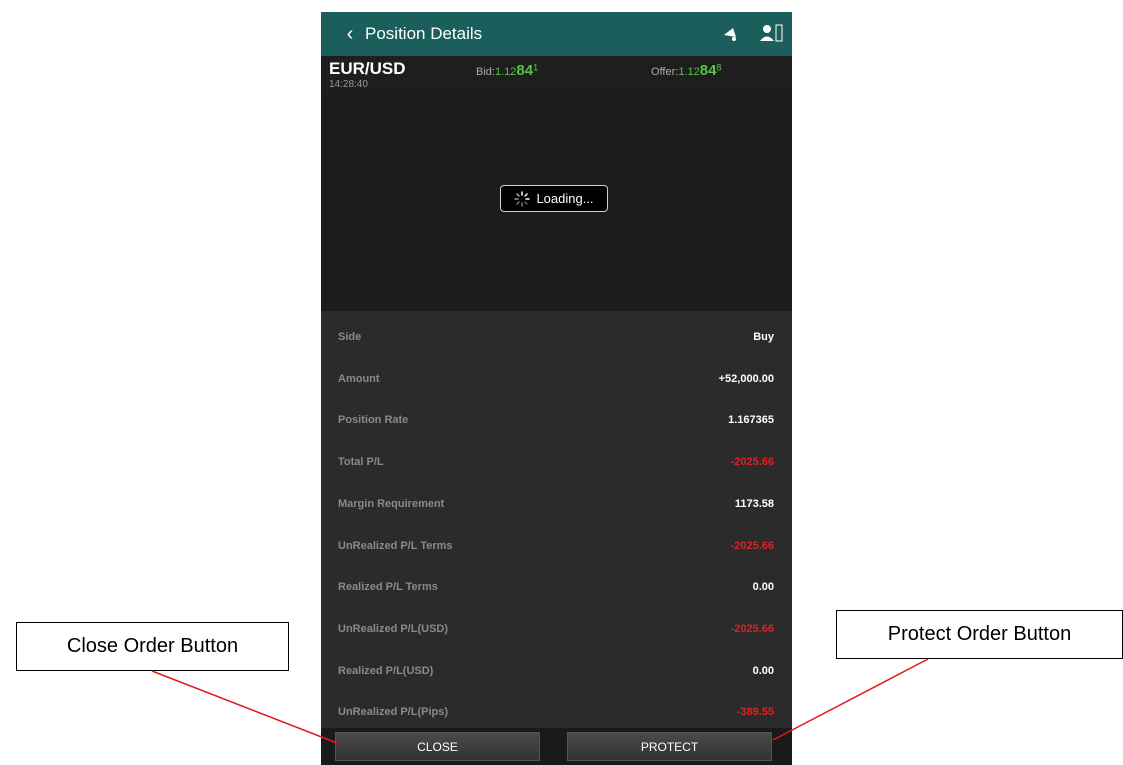 This screenshot has width=1123, height=765. I want to click on callout-pointers, so click(540, 701).